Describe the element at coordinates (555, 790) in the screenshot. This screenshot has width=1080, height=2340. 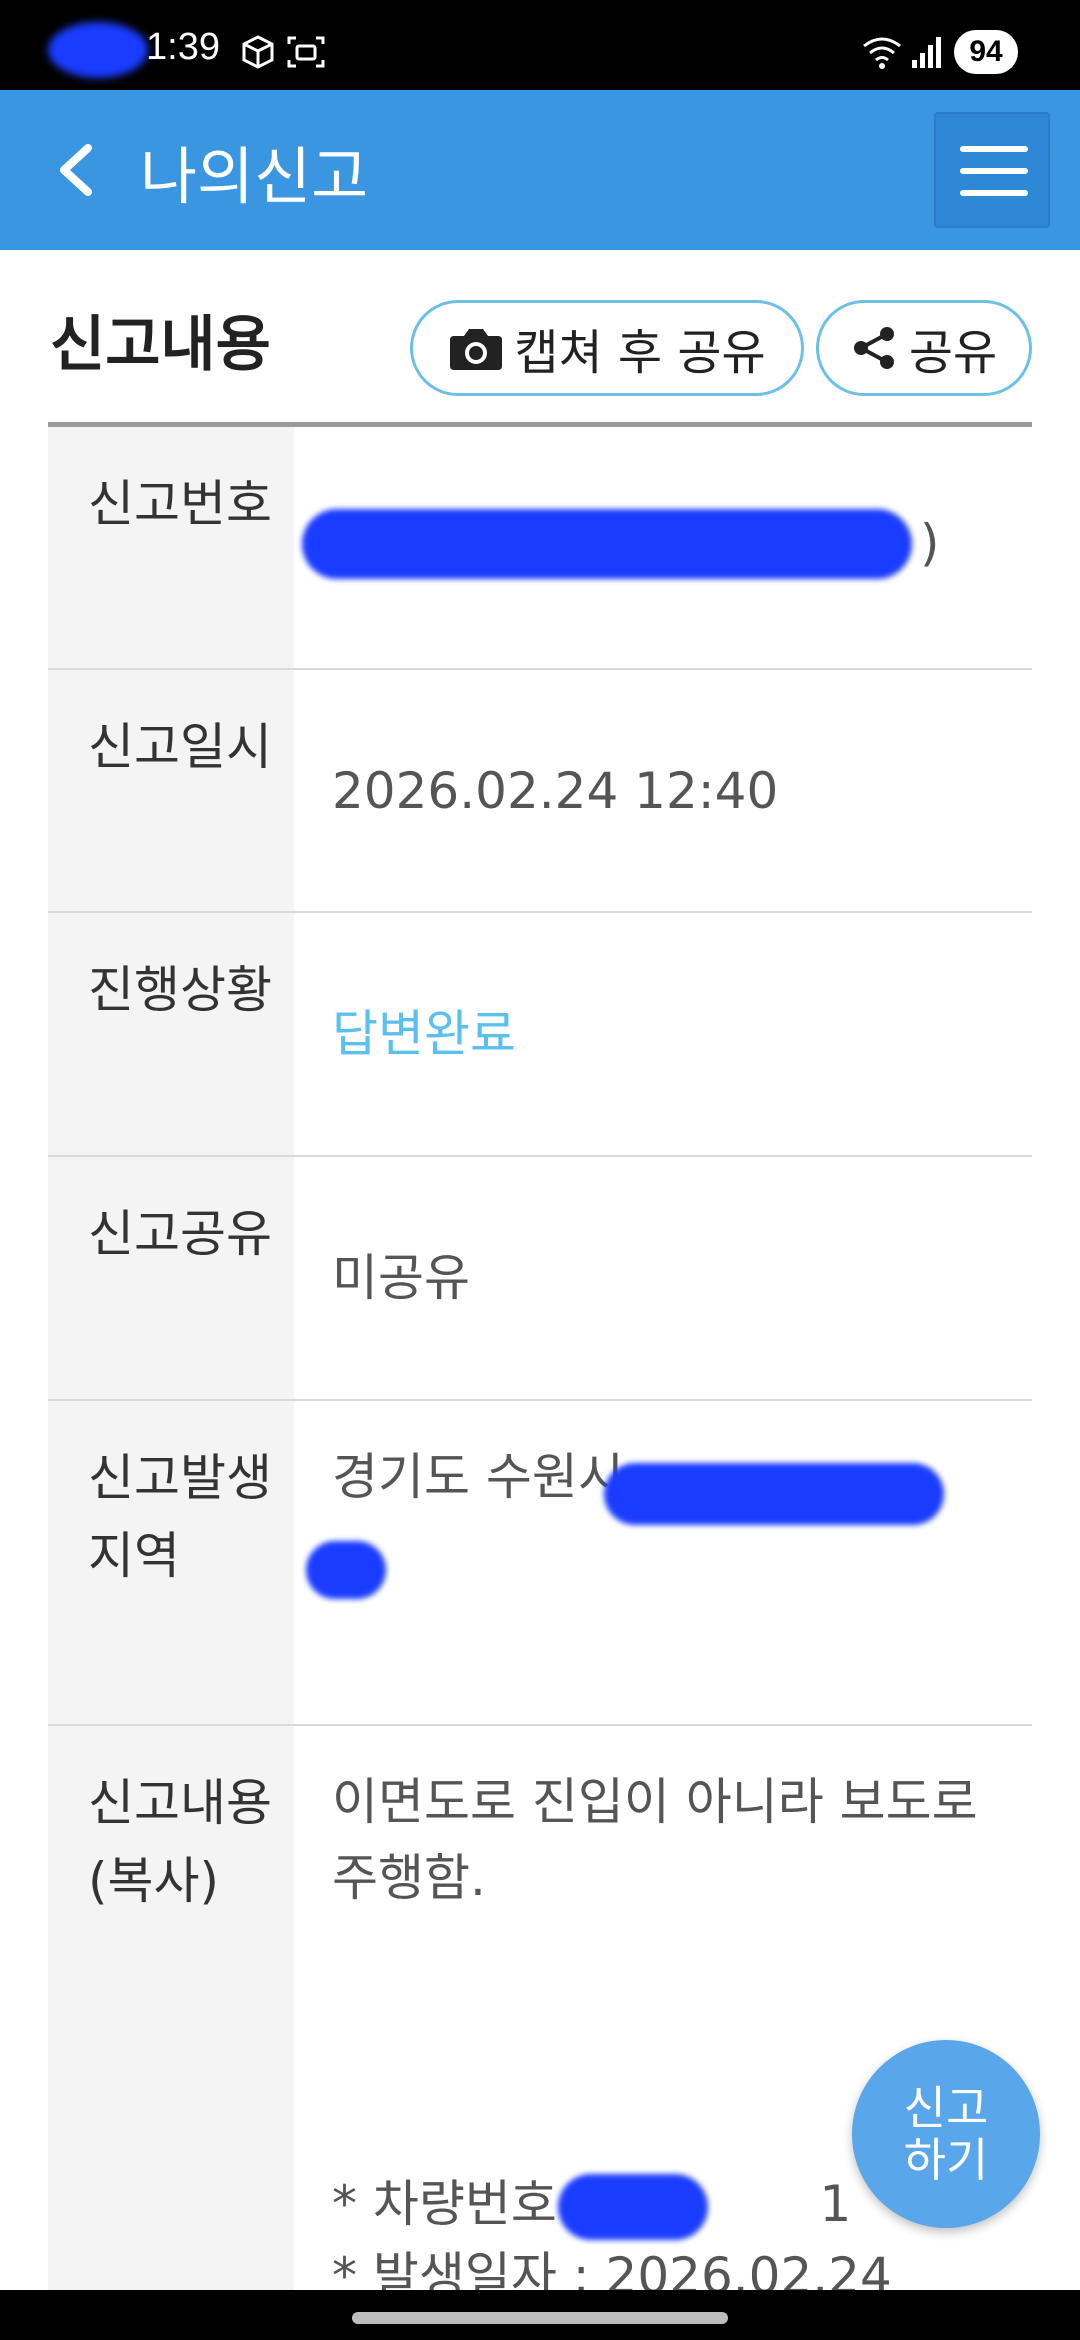
I see `report-datetime-value: 2026.02.24 12:40` at that location.